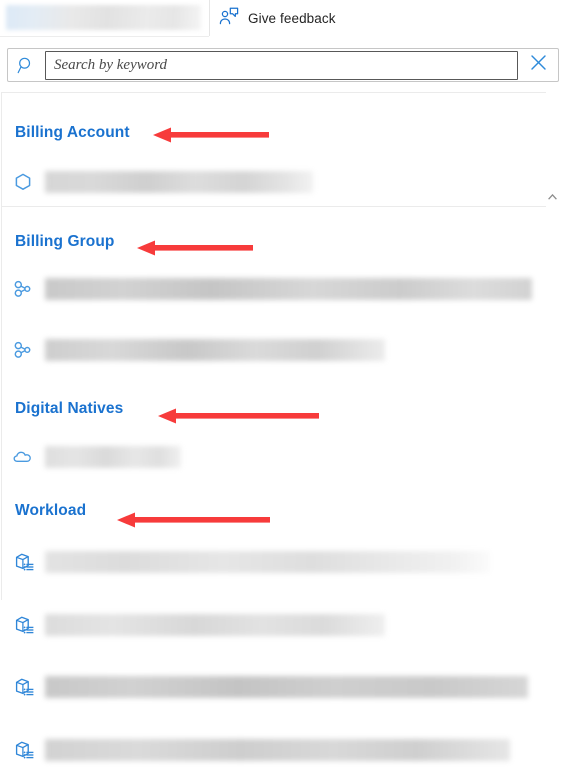  Describe the element at coordinates (552, 197) in the screenshot. I see `scrollbar-up-arrow` at that location.